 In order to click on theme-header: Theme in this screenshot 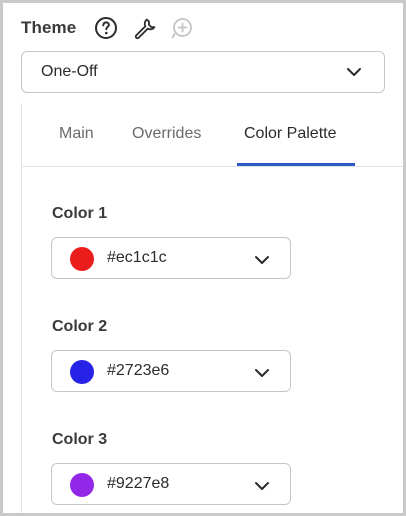, I will do `click(108, 28)`.